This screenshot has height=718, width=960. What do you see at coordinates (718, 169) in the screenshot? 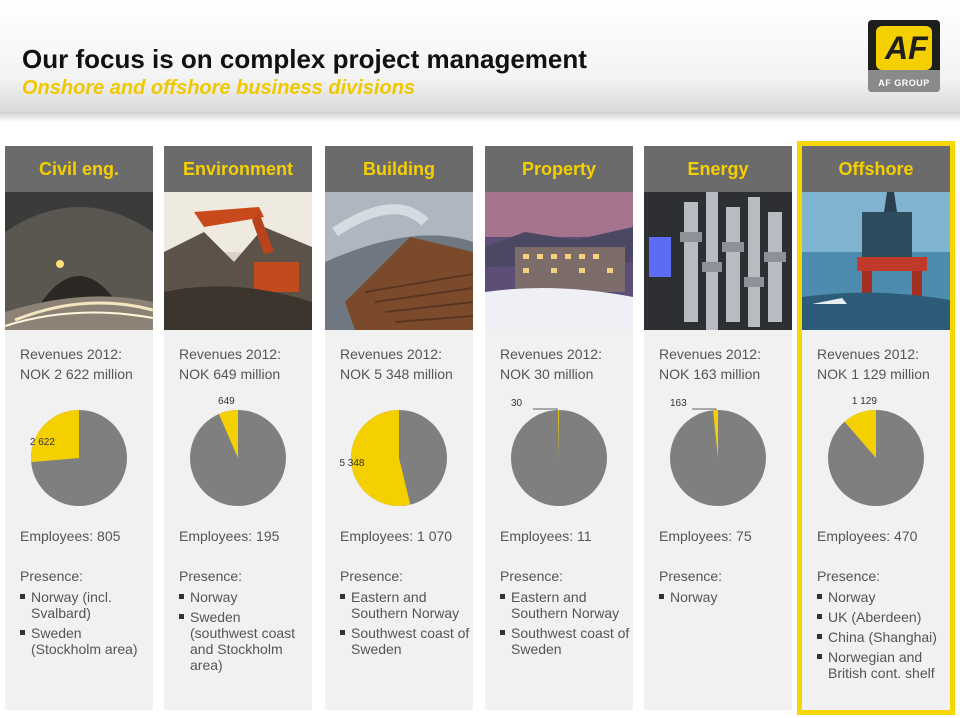
I see `division-title: Energy` at bounding box center [718, 169].